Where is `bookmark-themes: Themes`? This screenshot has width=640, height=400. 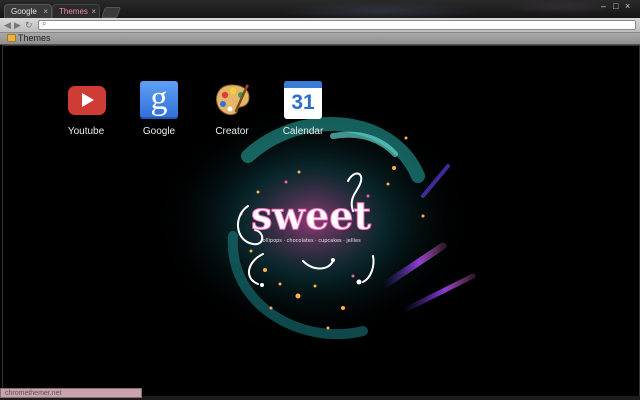
bookmark-themes: Themes is located at coordinates (29, 38).